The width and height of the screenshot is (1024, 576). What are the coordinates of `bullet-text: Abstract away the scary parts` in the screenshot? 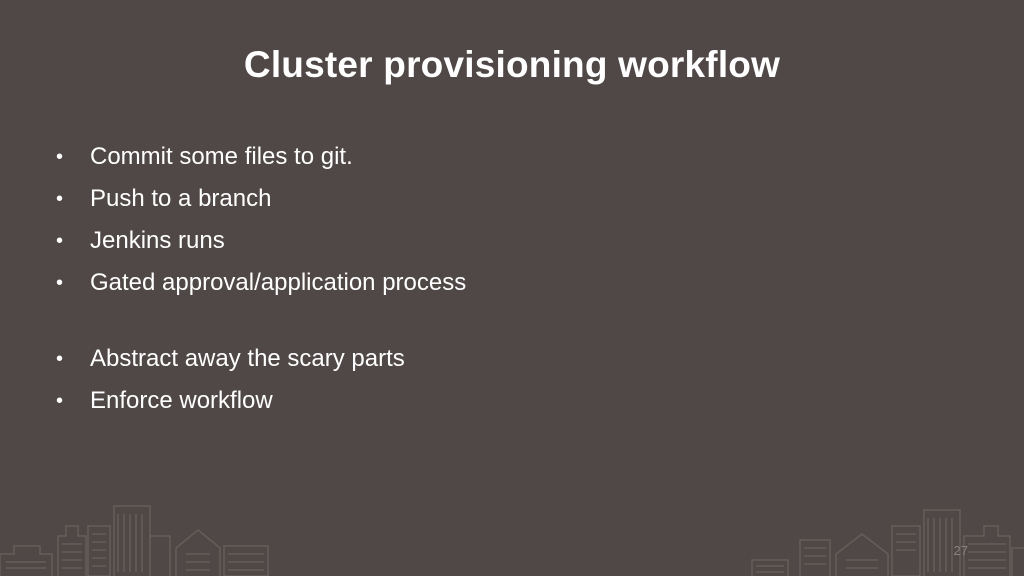 It's located at (247, 358).